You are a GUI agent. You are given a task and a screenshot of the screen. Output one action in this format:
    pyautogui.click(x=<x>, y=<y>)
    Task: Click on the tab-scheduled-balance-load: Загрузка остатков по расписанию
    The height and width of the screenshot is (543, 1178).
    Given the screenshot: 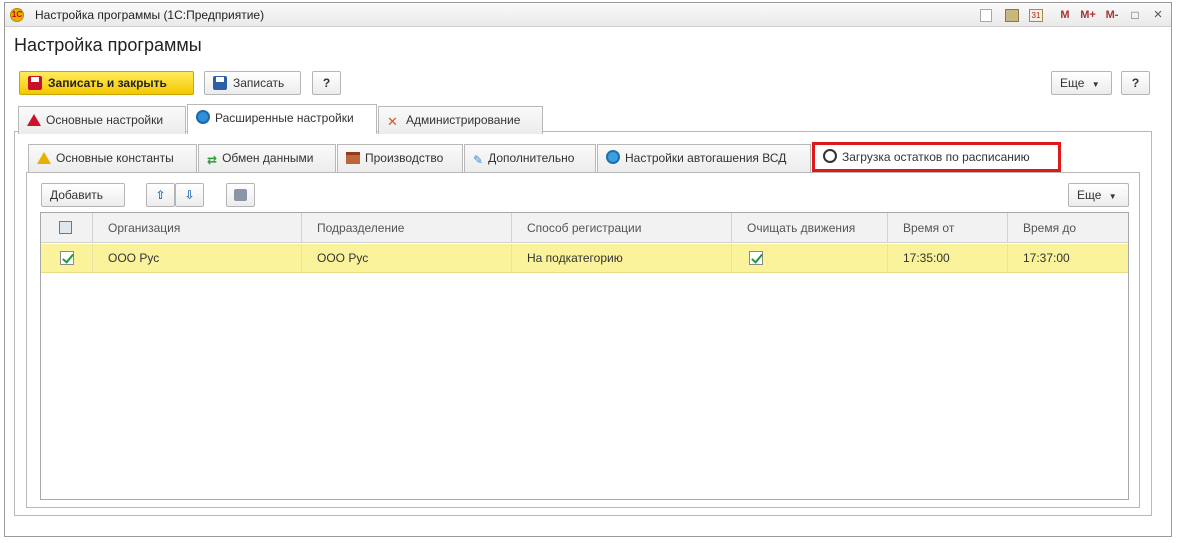 What is the action you would take?
    pyautogui.click(x=936, y=157)
    